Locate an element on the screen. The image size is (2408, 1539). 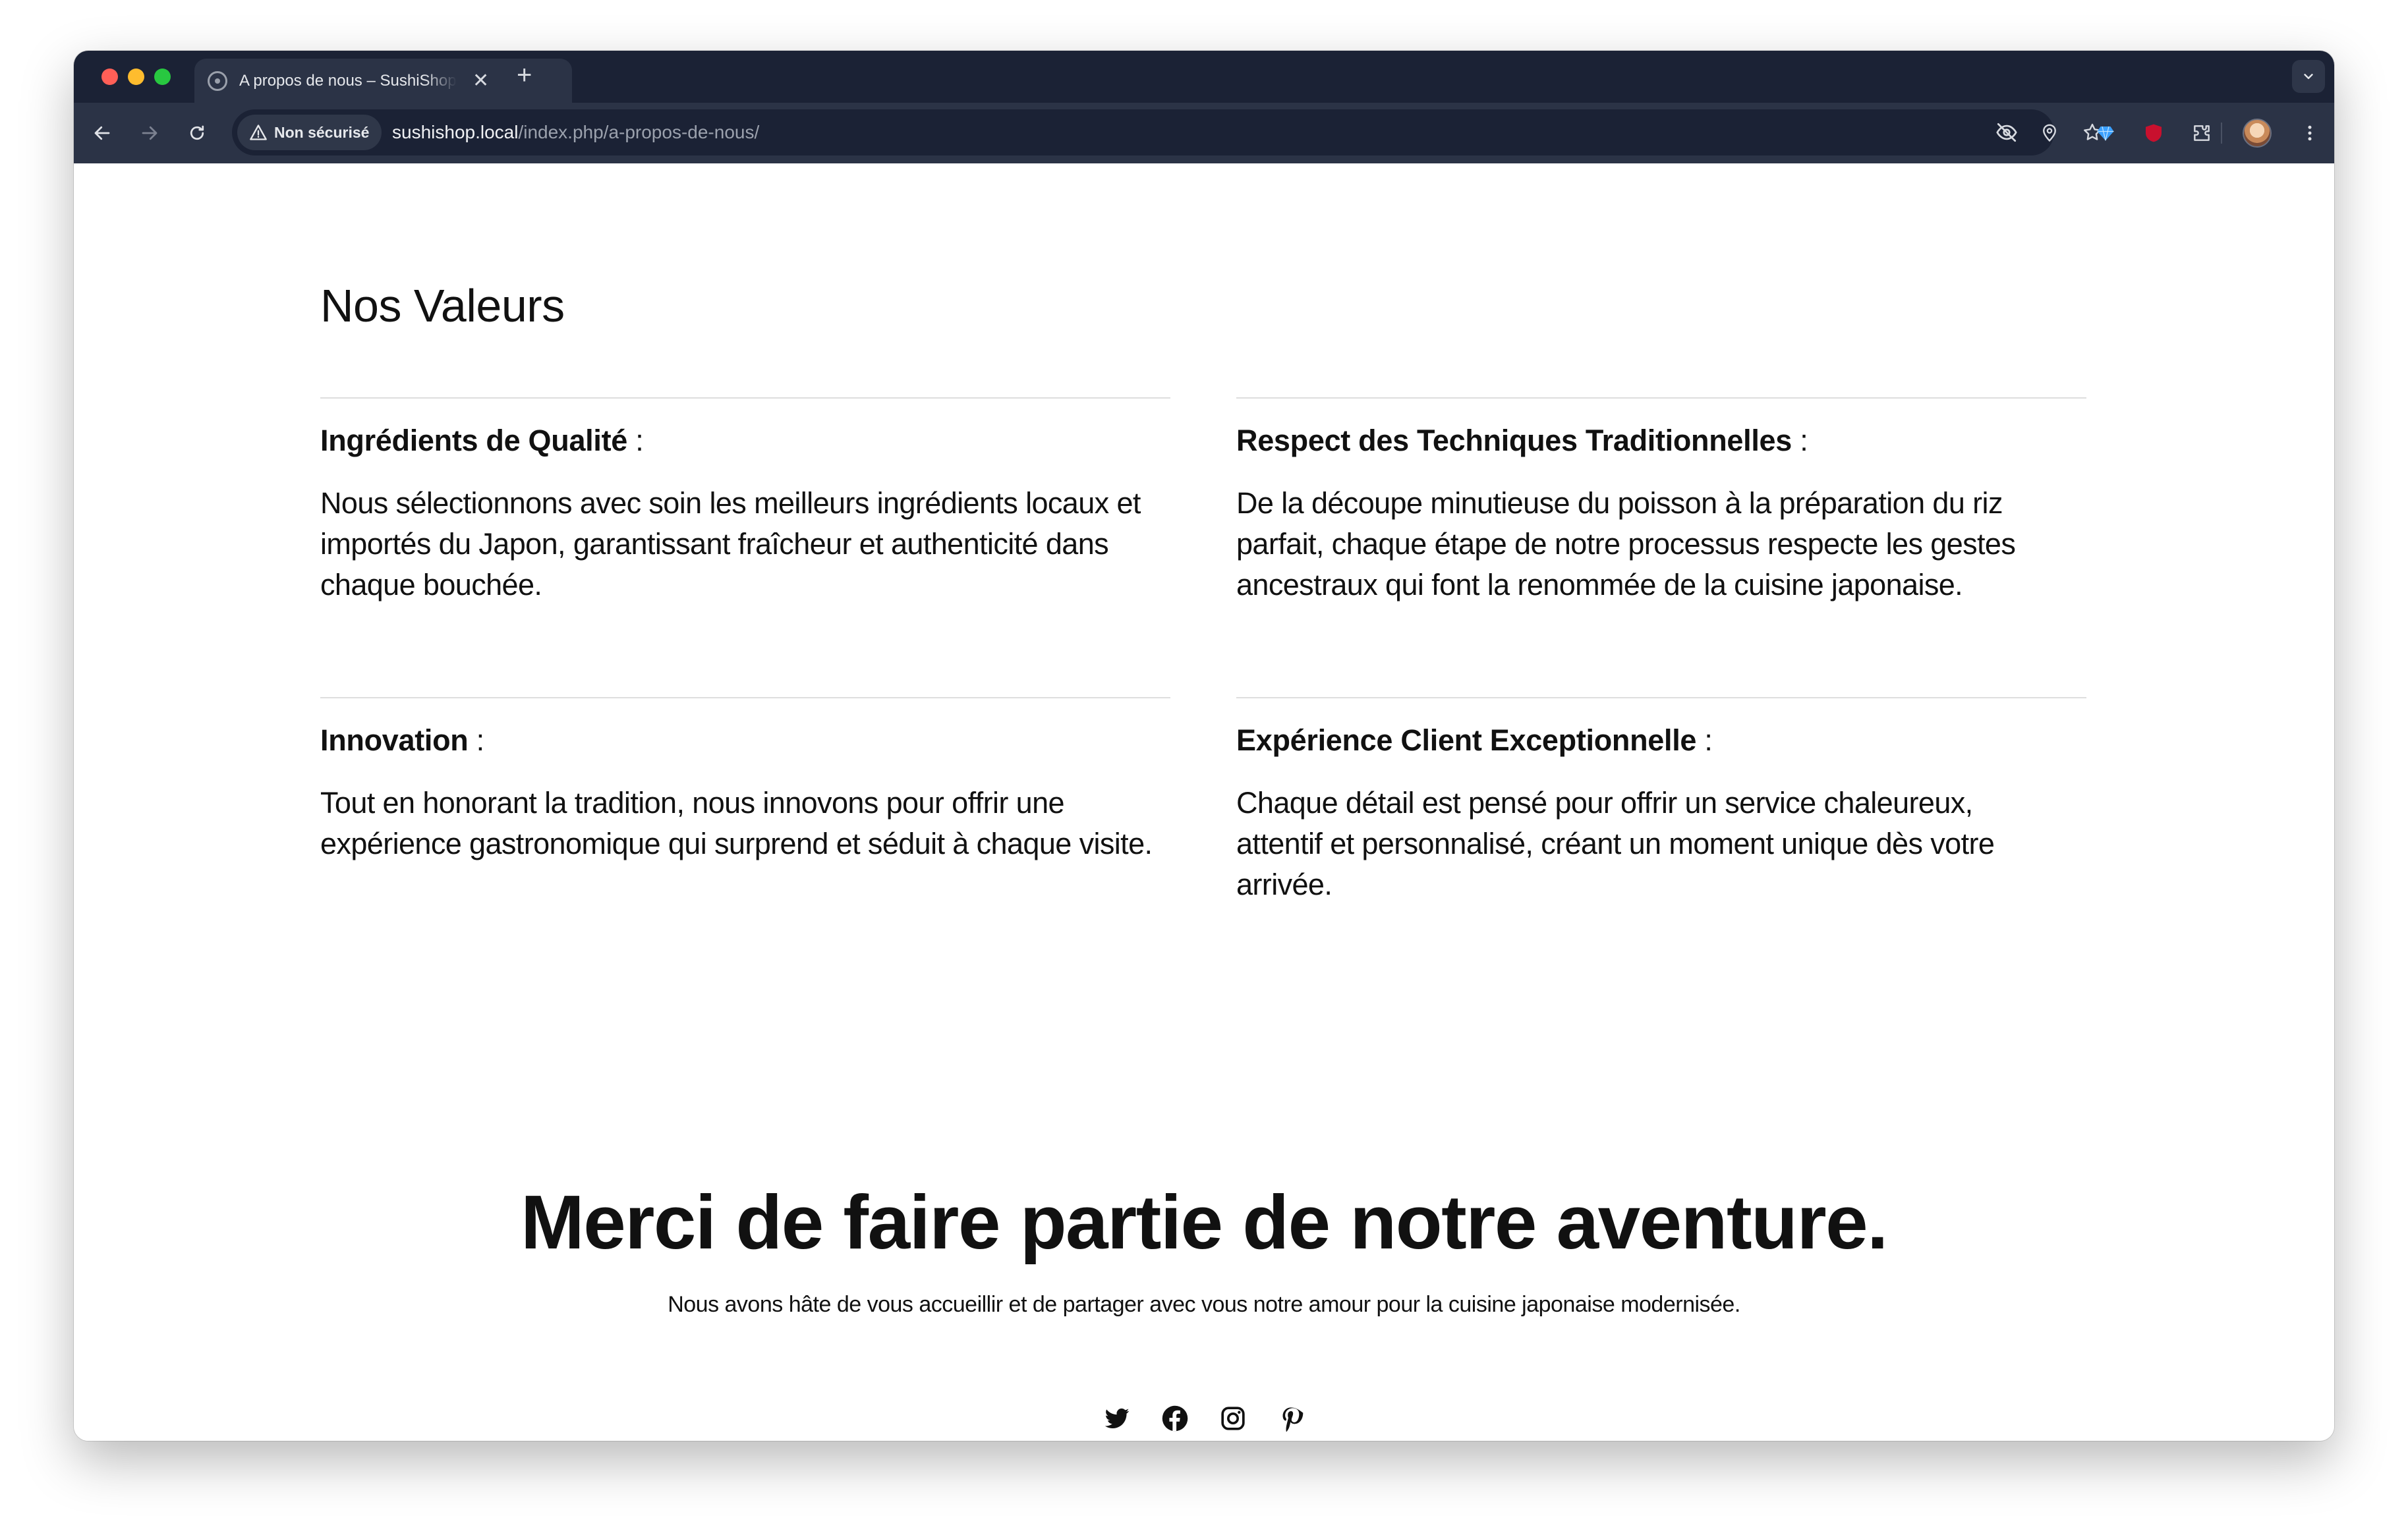
values-heading: Nos Valeurs is located at coordinates (442, 305).